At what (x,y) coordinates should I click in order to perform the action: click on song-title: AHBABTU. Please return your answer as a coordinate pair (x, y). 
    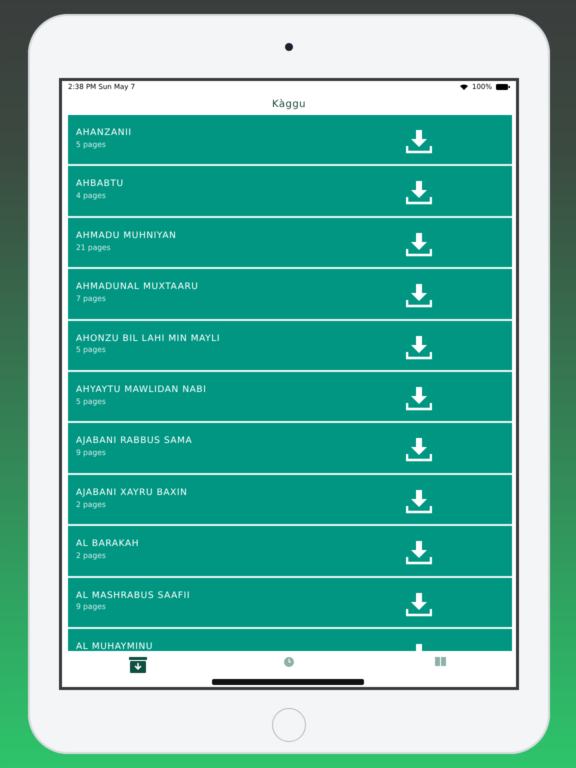
    Looking at the image, I should click on (100, 184).